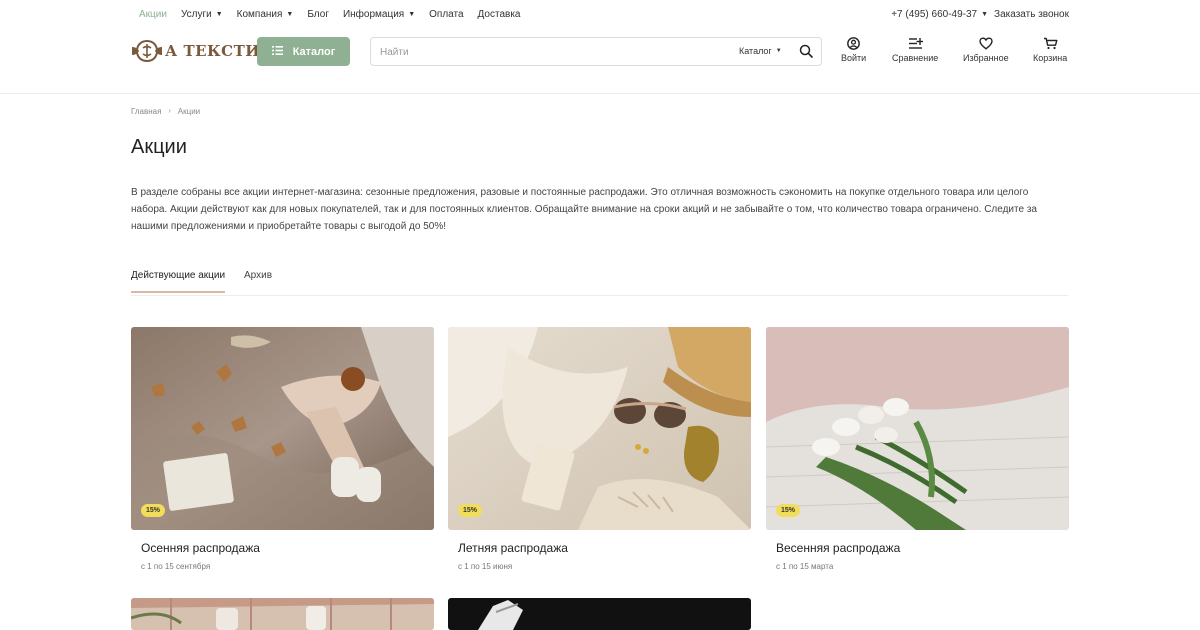  What do you see at coordinates (599, 283) in the screenshot?
I see `tabs: Действующие акции Архив` at bounding box center [599, 283].